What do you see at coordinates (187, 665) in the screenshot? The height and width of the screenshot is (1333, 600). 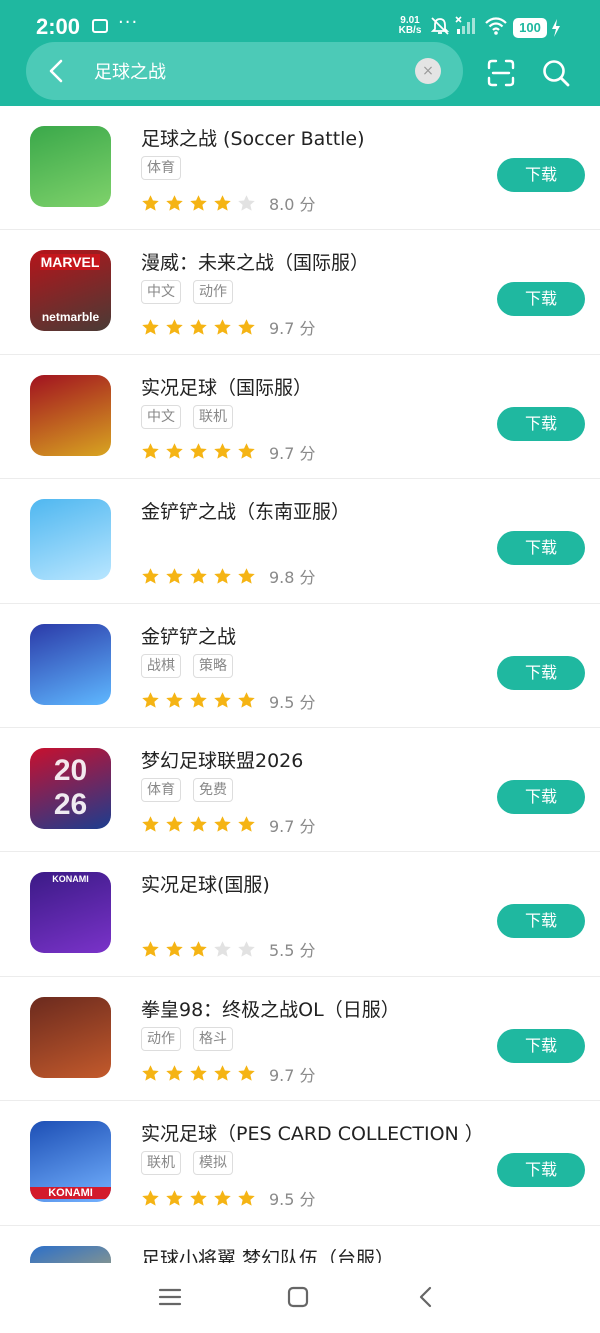 I see `app-tags: 战棋 策略` at bounding box center [187, 665].